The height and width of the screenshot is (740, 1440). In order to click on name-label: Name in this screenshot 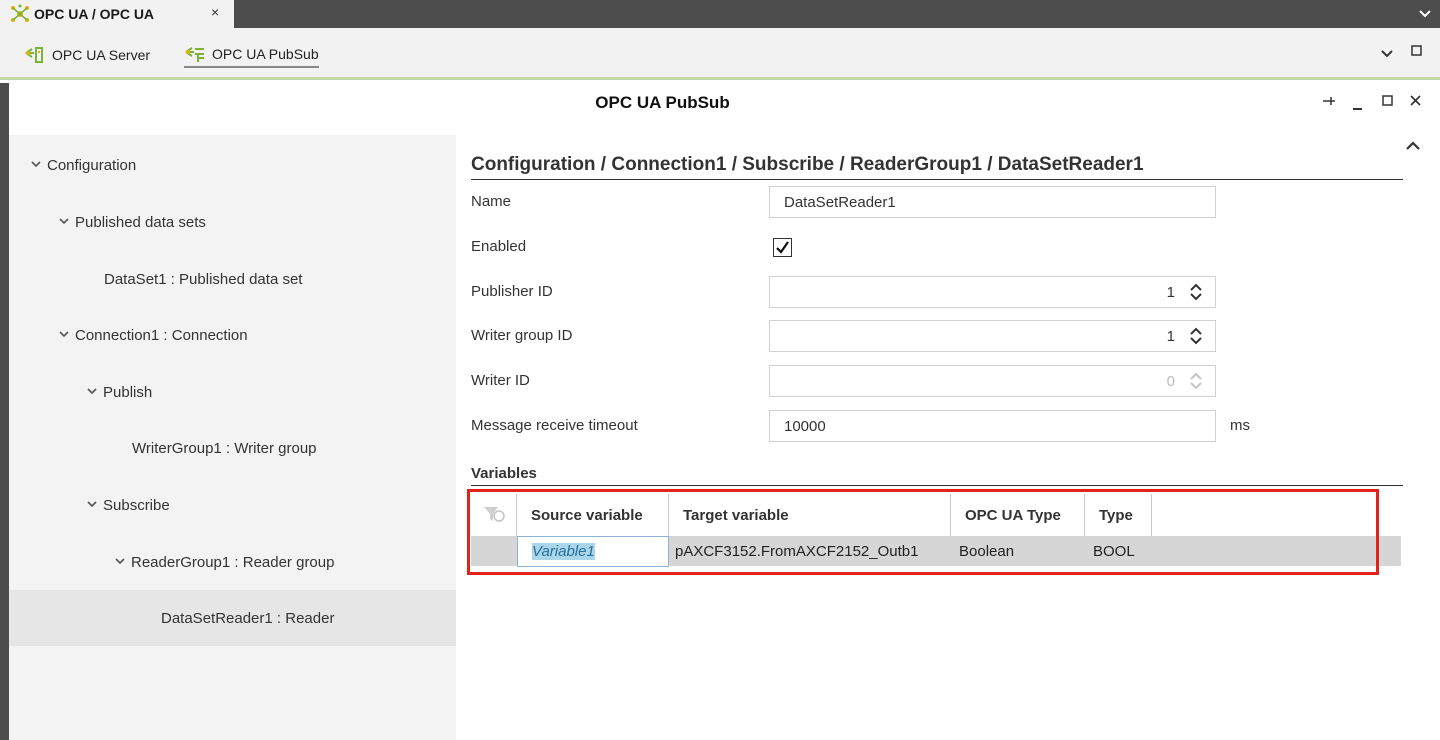, I will do `click(491, 201)`.